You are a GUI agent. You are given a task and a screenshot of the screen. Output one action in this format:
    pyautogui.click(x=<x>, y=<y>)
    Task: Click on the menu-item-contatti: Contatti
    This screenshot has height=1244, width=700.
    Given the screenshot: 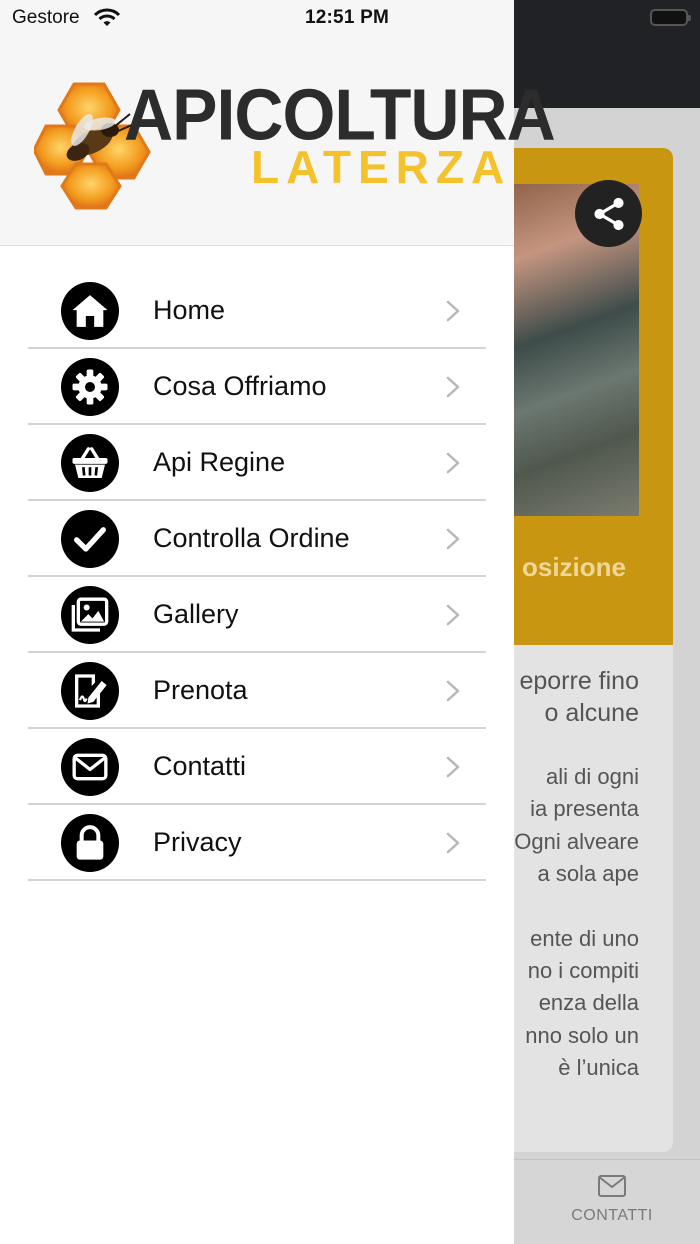 What is the action you would take?
    pyautogui.click(x=257, y=767)
    